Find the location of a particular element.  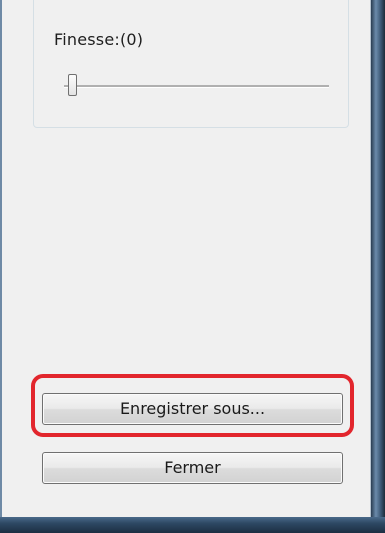

finesse-slider is located at coordinates (196, 86).